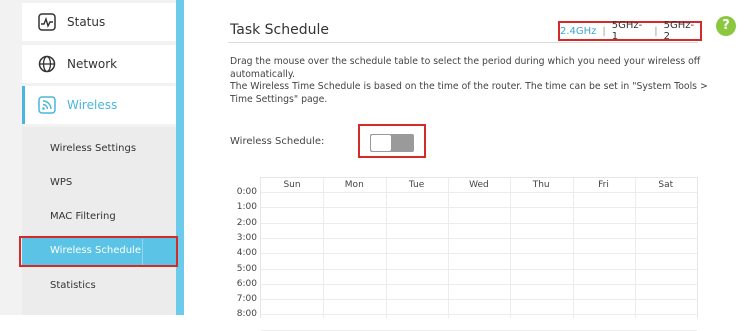 The height and width of the screenshot is (331, 750). What do you see at coordinates (246, 192) in the screenshot?
I see `hour-label: 0:00` at bounding box center [246, 192].